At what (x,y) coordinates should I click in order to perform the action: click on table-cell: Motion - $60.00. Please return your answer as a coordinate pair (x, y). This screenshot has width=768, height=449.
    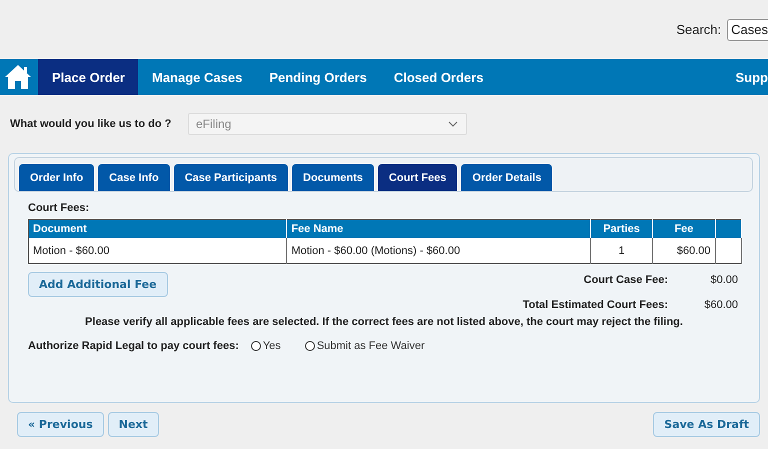
    Looking at the image, I should click on (157, 251).